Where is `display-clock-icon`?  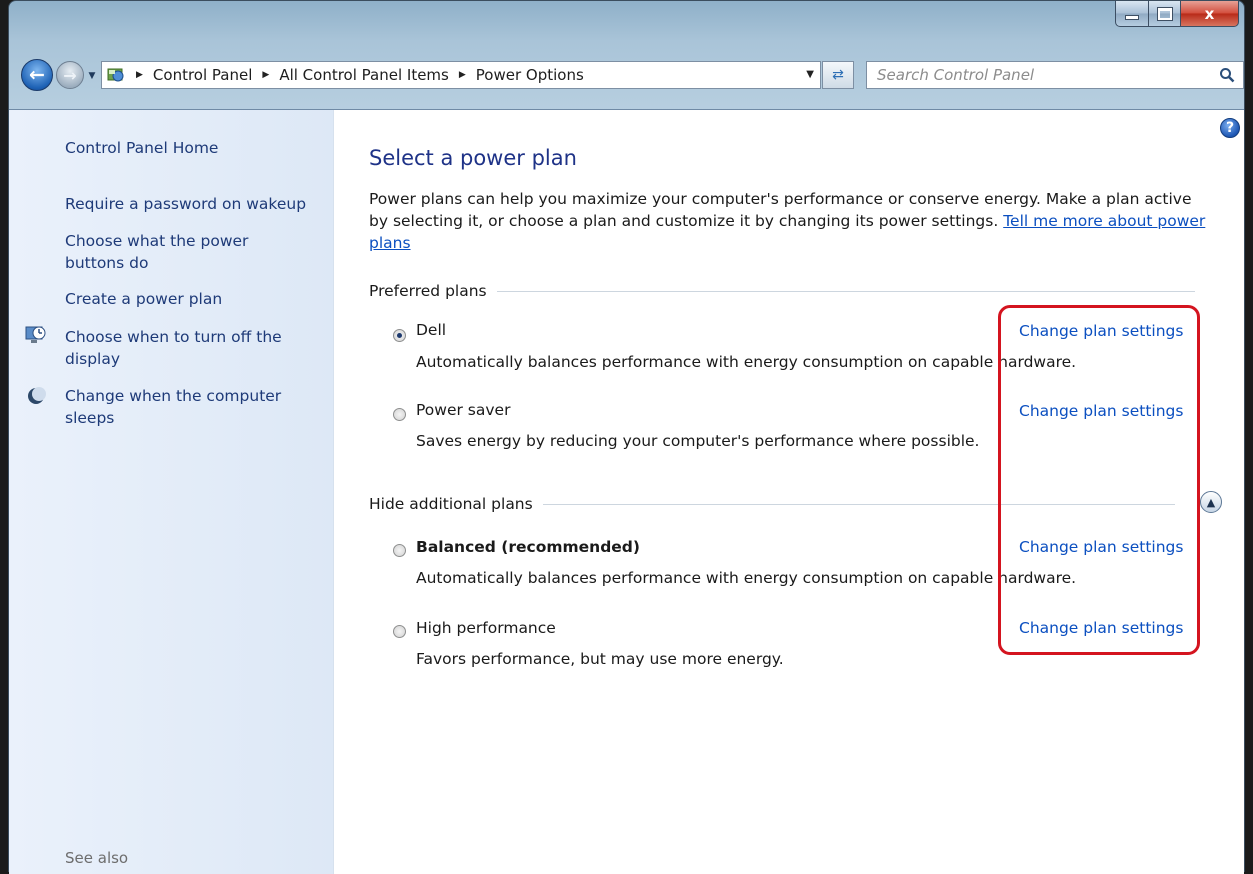 display-clock-icon is located at coordinates (35, 334).